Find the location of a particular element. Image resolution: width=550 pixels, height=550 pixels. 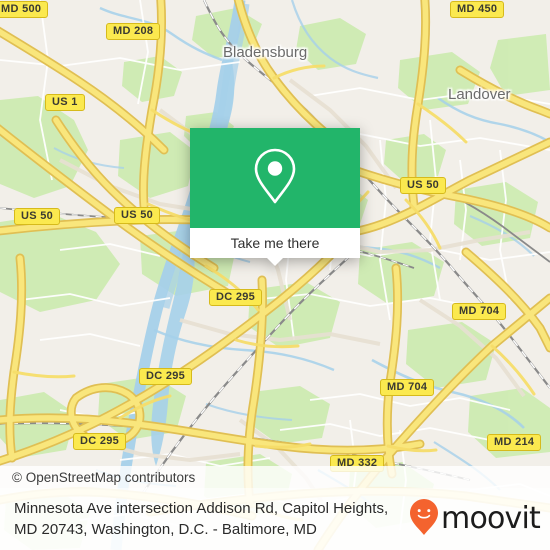

route-shield: MD 450 is located at coordinates (477, 9).